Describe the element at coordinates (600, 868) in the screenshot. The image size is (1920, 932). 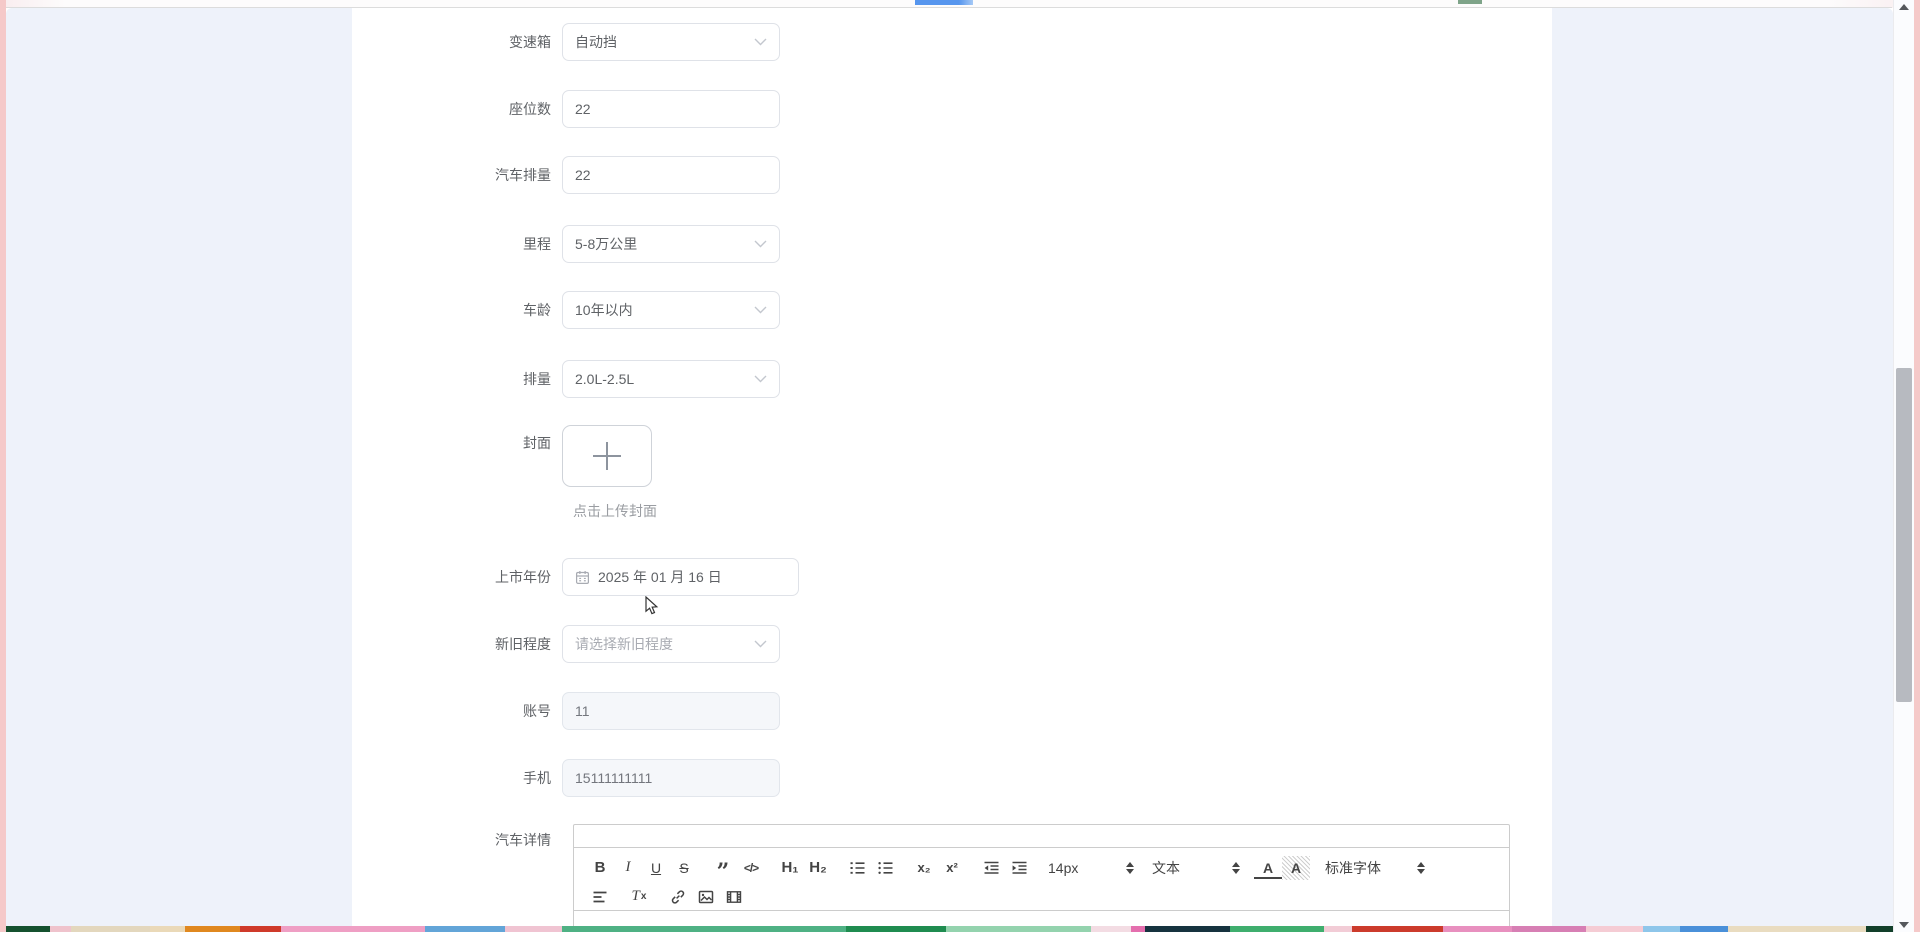
I see `bold-button: B` at that location.